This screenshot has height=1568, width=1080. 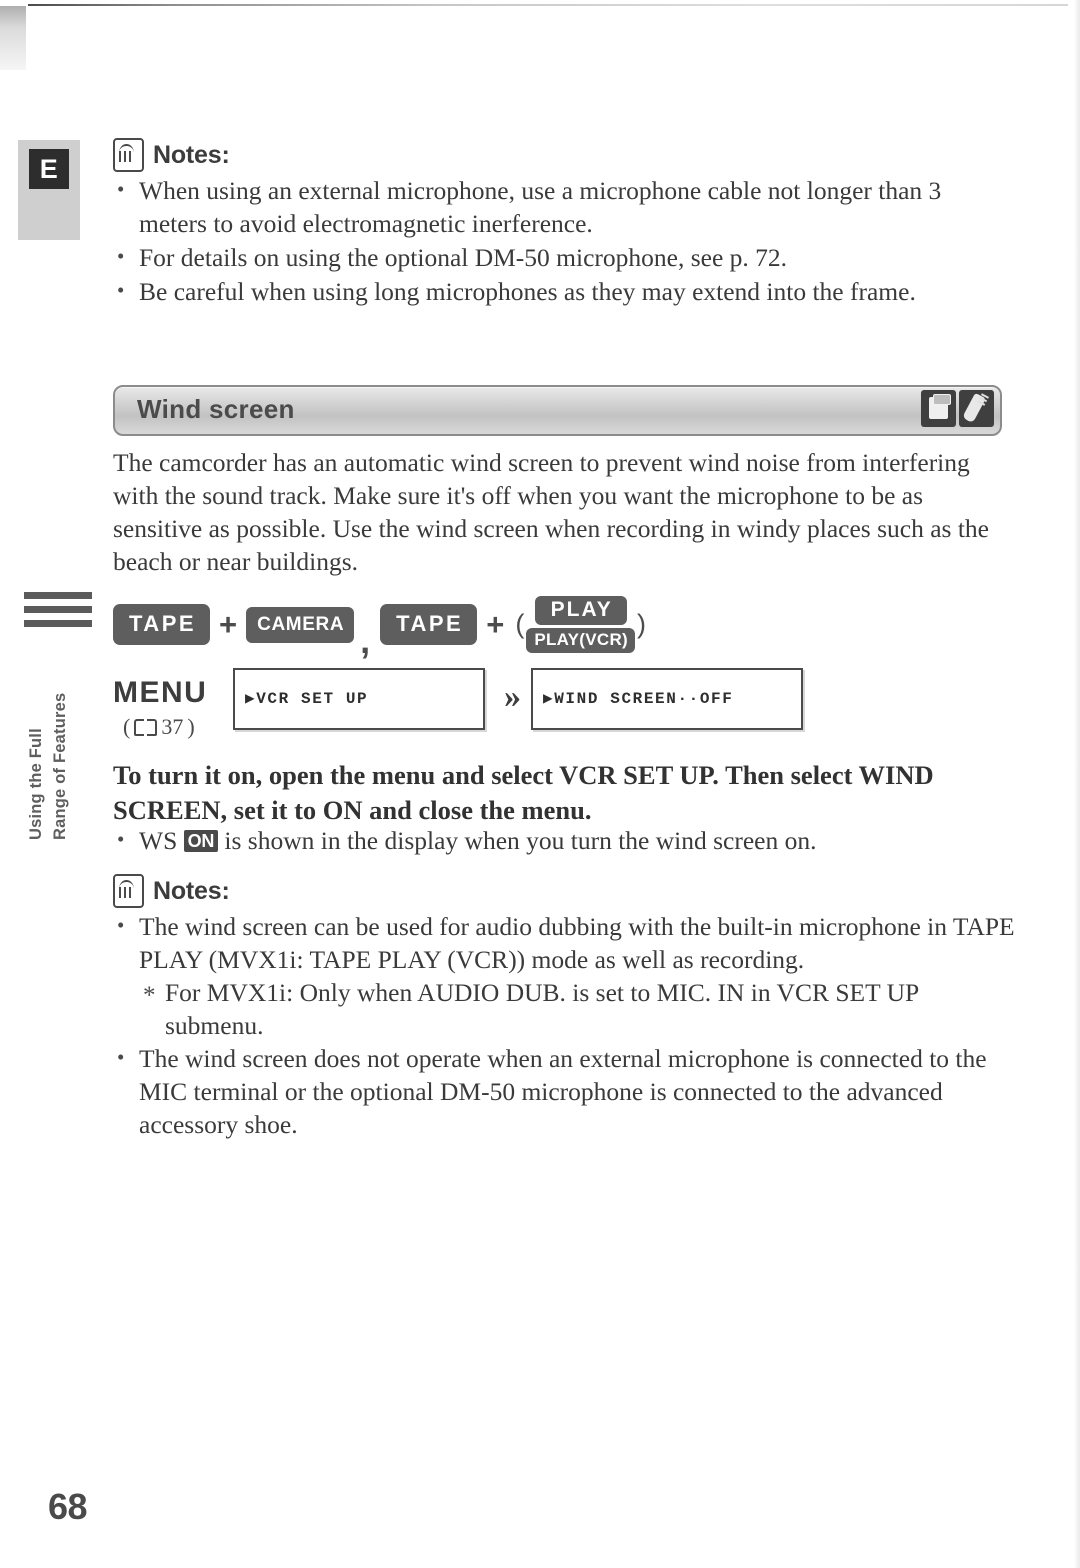 I want to click on chapter-side-tab-line2: Range of Features, so click(x=60, y=766).